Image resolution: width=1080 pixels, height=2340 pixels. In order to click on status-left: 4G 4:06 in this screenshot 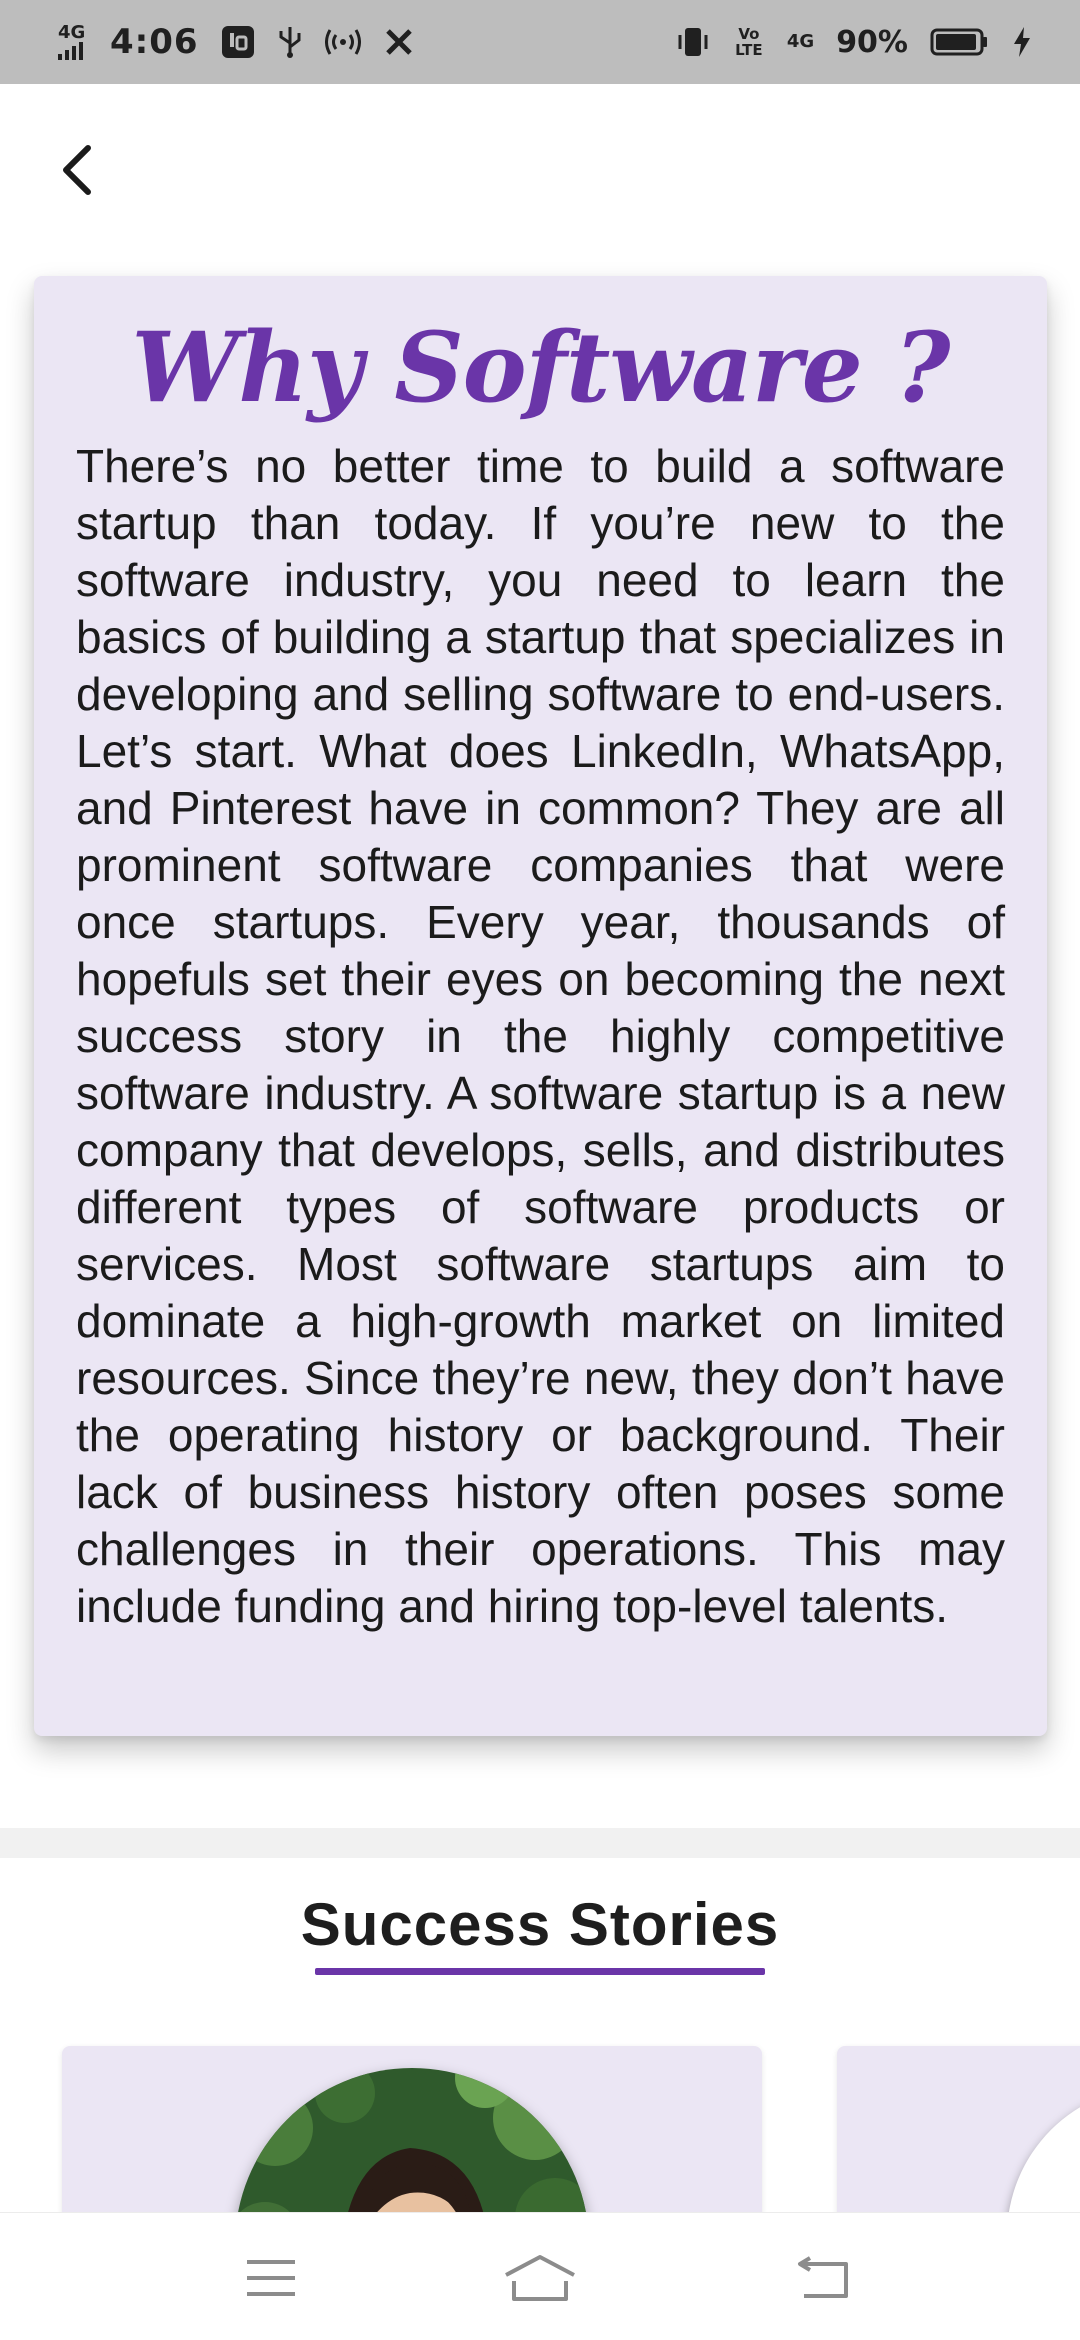, I will do `click(247, 42)`.